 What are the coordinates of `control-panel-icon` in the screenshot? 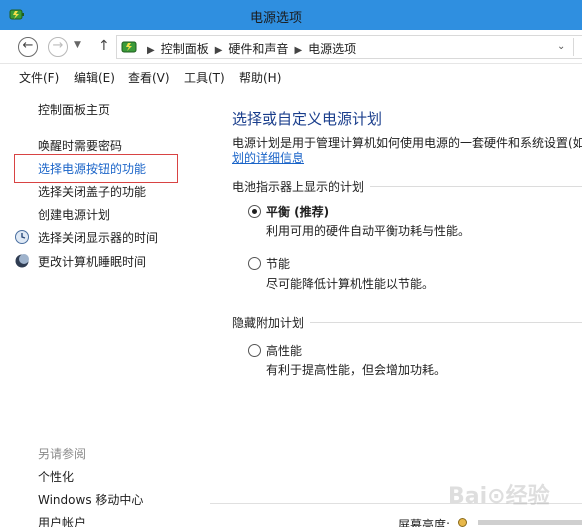 It's located at (129, 47).